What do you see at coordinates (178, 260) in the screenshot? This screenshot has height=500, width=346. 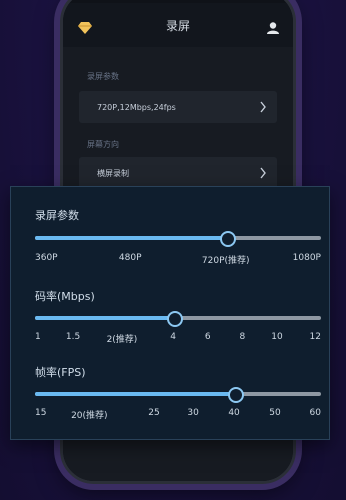 I see `resolution-ticks: 360P 480P 720P(推荐) 1080P` at bounding box center [178, 260].